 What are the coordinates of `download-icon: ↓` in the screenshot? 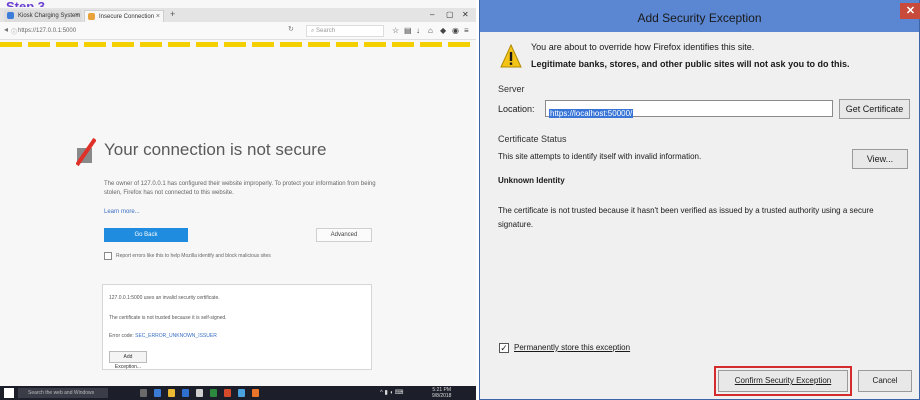 It's located at (418, 30).